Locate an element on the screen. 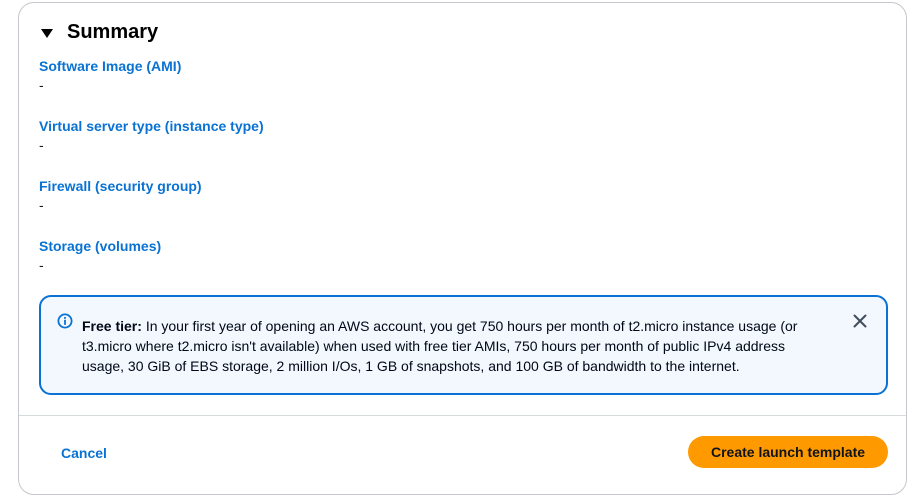  footer-divider is located at coordinates (462, 415).